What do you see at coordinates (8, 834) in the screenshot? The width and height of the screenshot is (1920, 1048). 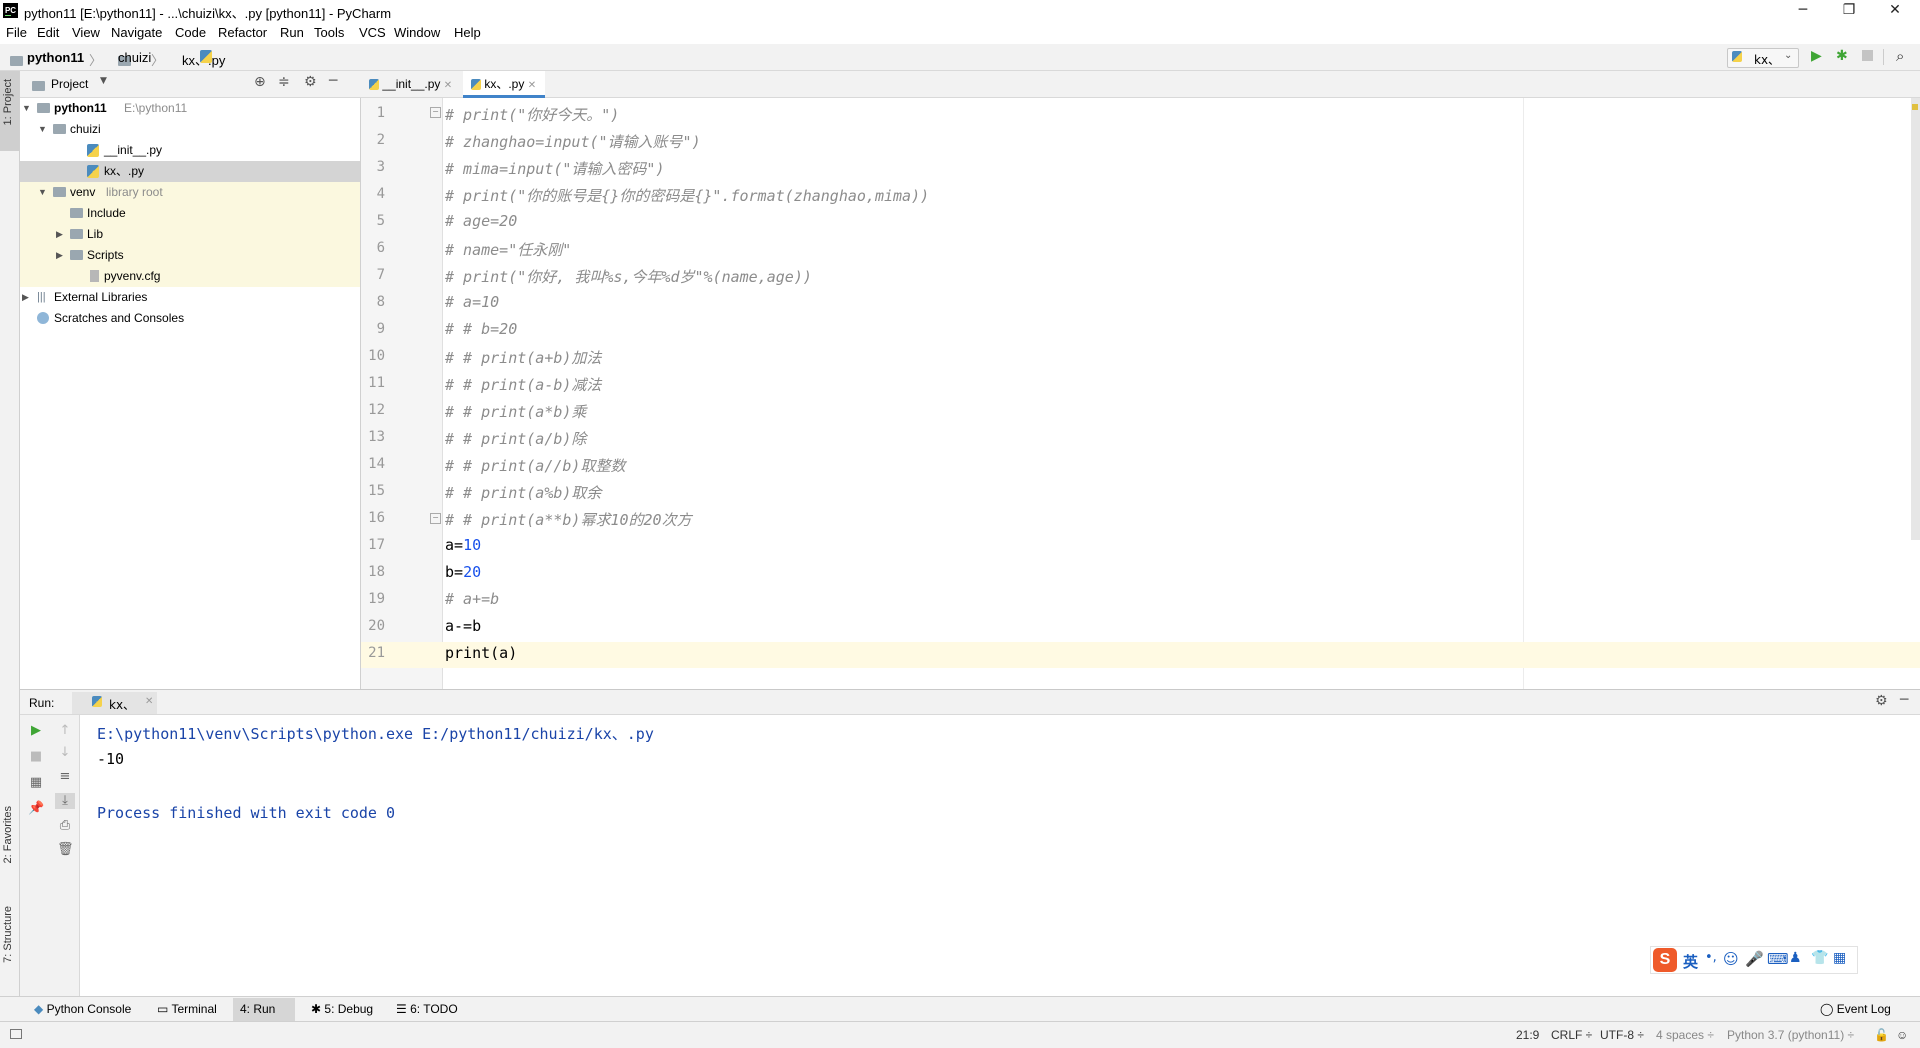 I see `favorites-side-tab: 2: Favorites` at bounding box center [8, 834].